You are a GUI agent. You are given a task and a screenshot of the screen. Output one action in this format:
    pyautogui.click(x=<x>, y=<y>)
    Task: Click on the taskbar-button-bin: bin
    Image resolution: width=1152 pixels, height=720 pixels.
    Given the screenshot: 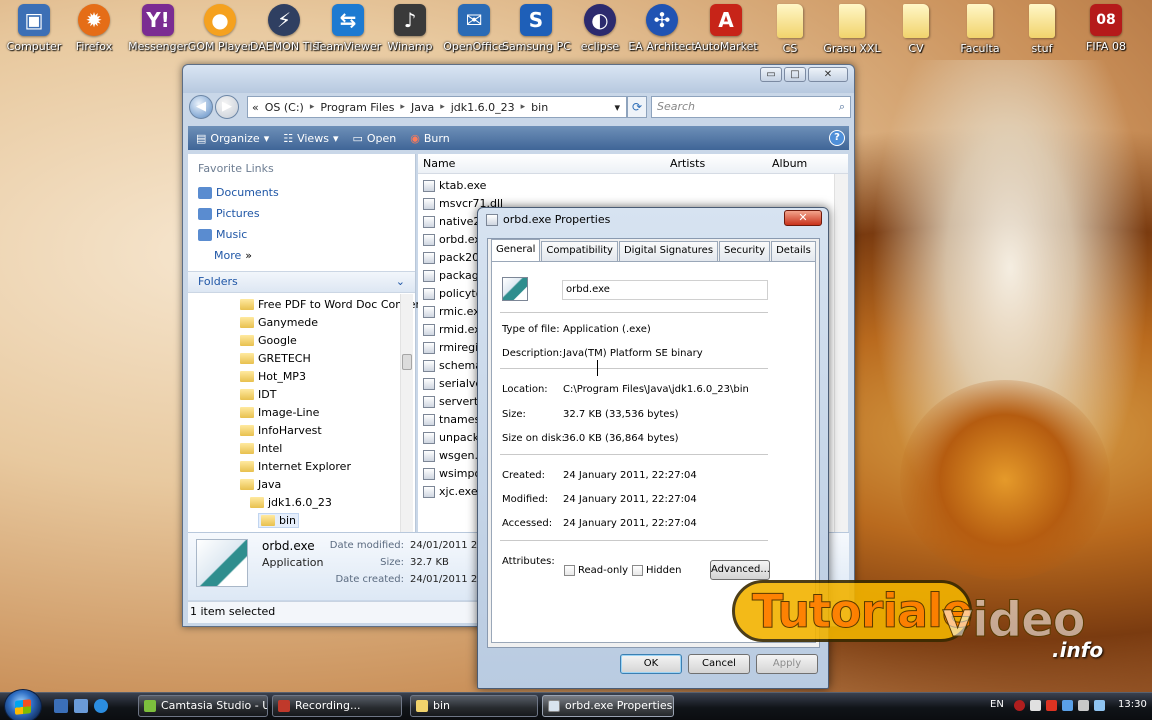 What is the action you would take?
    pyautogui.click(x=474, y=706)
    